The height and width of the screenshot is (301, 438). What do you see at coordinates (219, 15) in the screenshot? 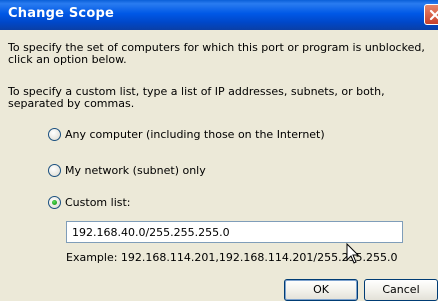
I see `title-bar: Change Scope` at bounding box center [219, 15].